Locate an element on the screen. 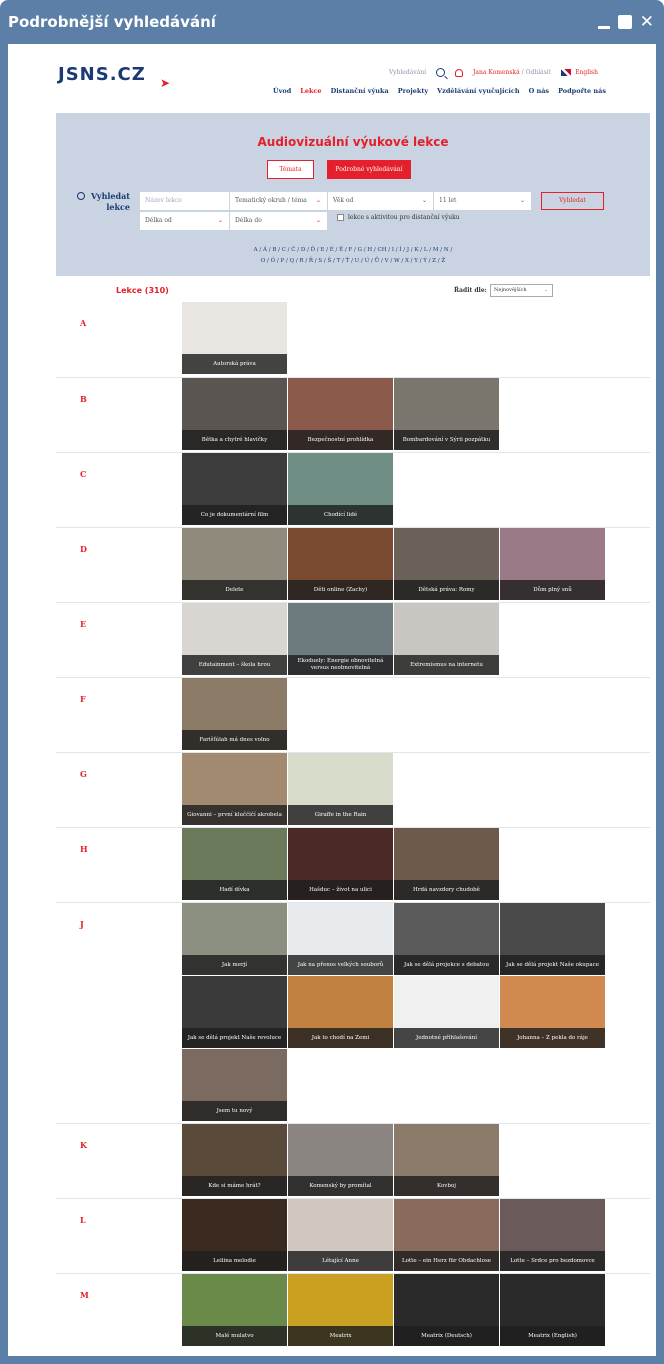 This screenshot has height=1364, width=664. lesson-card: Hrdá navzdory chudobě is located at coordinates (446, 864).